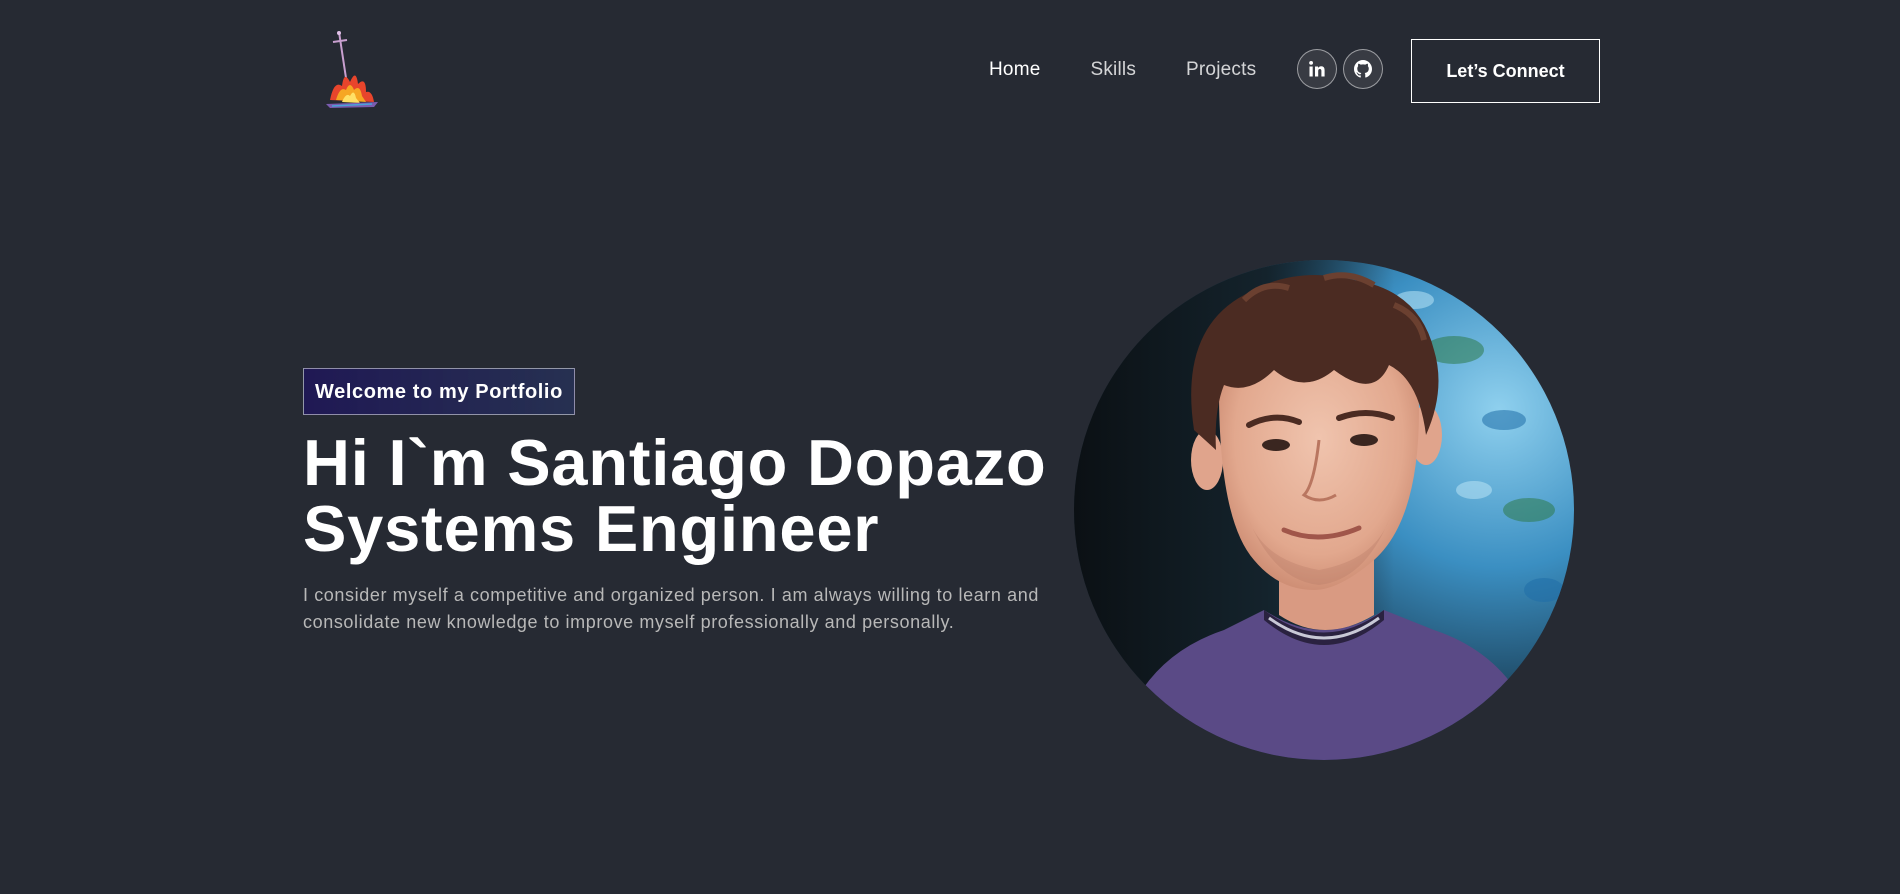 The width and height of the screenshot is (1900, 894). I want to click on github-button, so click(1363, 69).